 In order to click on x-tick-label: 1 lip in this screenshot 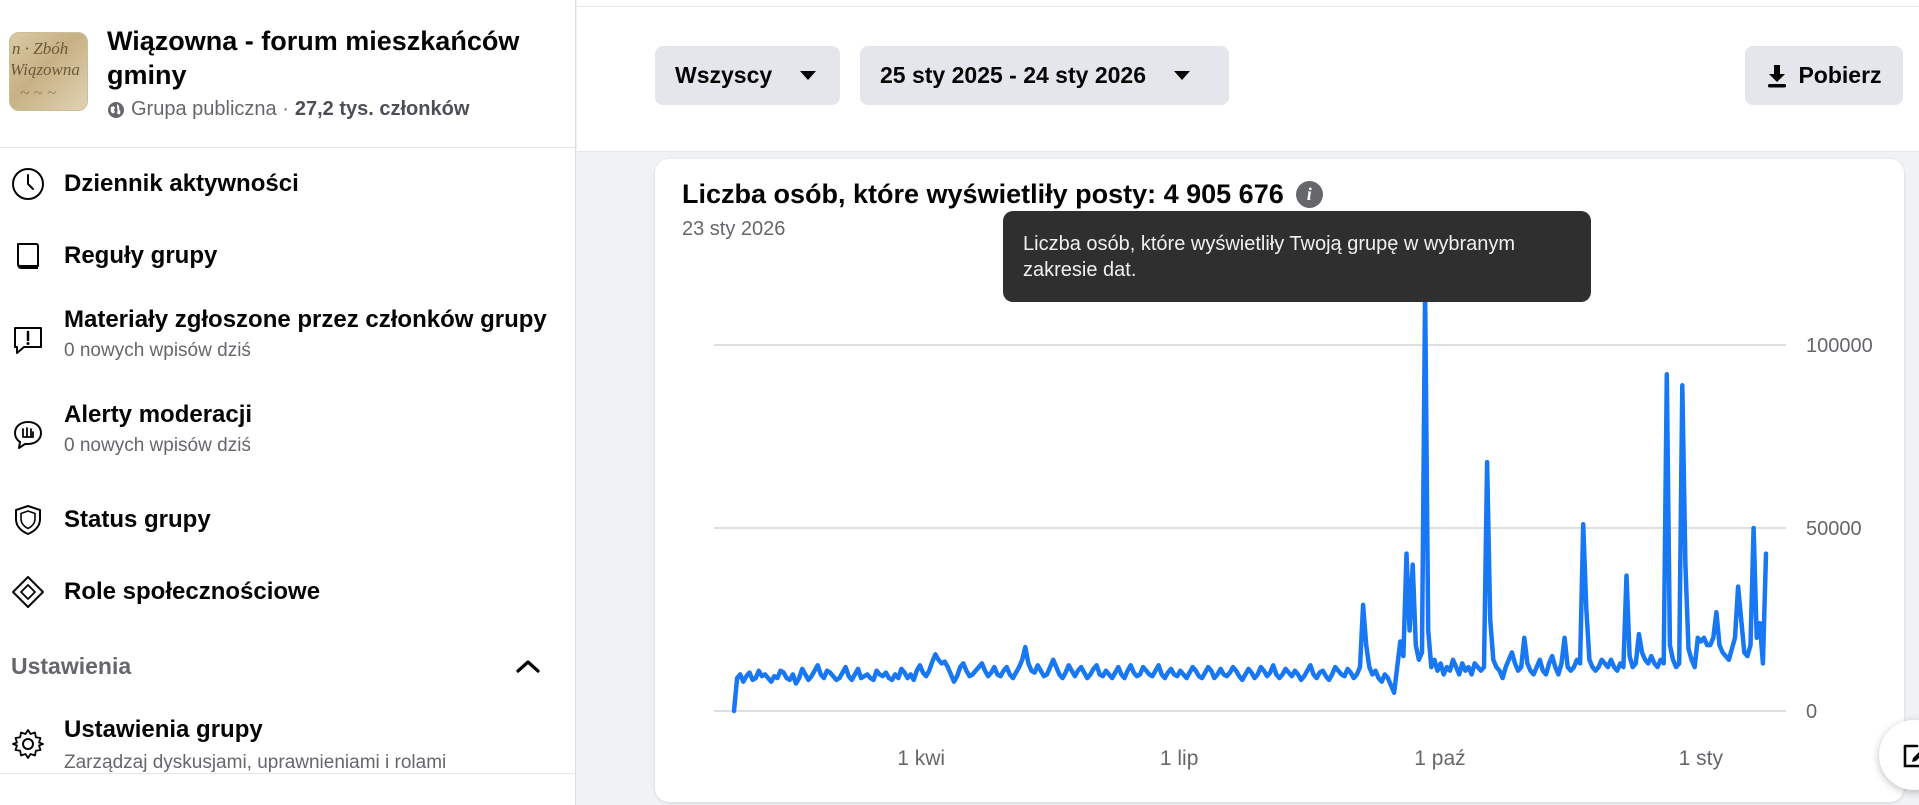, I will do `click(1179, 758)`.